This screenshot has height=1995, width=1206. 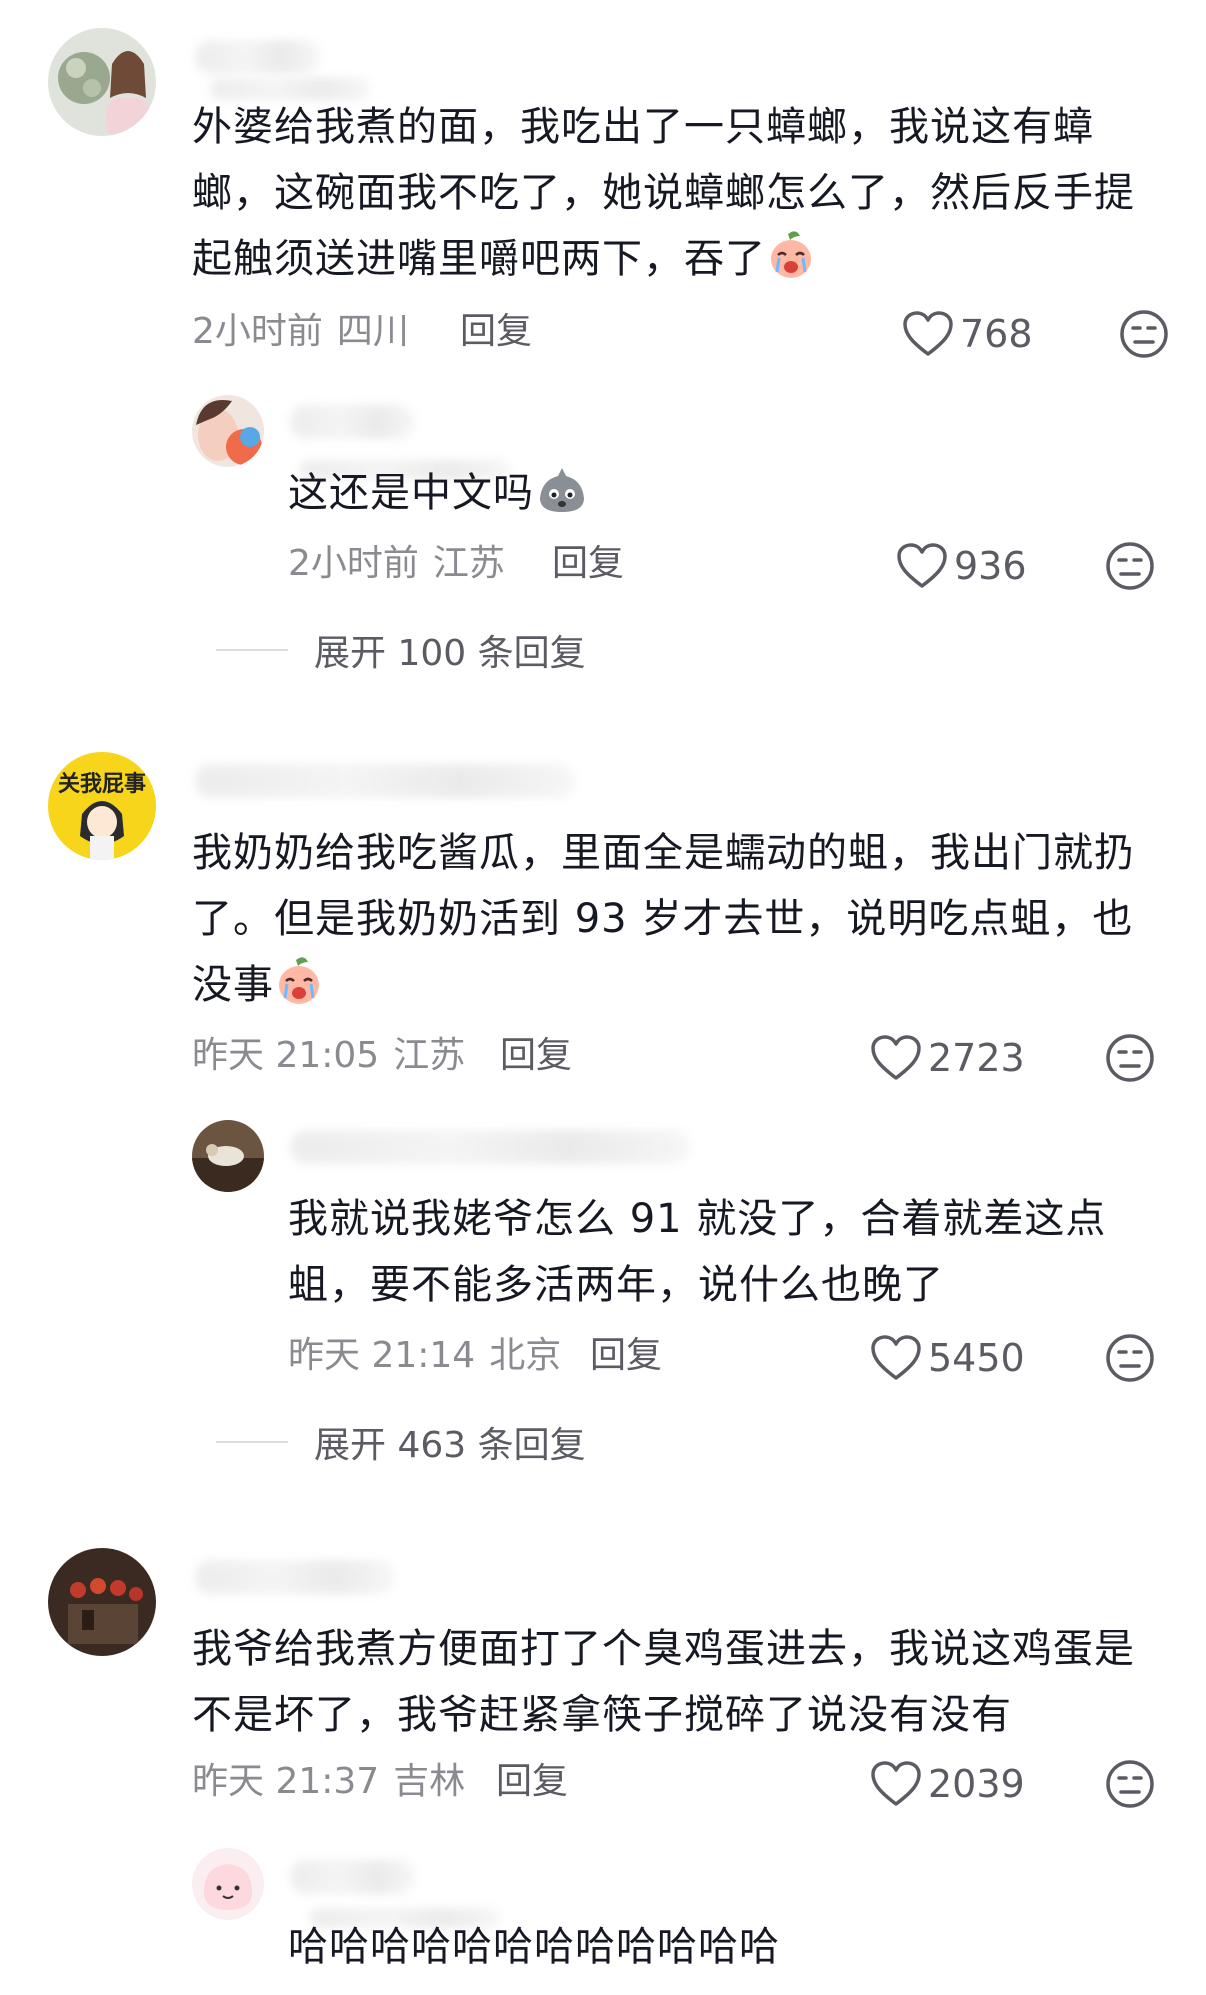 I want to click on comment-text: 哈哈哈哈哈哈哈哈哈哈哈哈, so click(x=534, y=1947).